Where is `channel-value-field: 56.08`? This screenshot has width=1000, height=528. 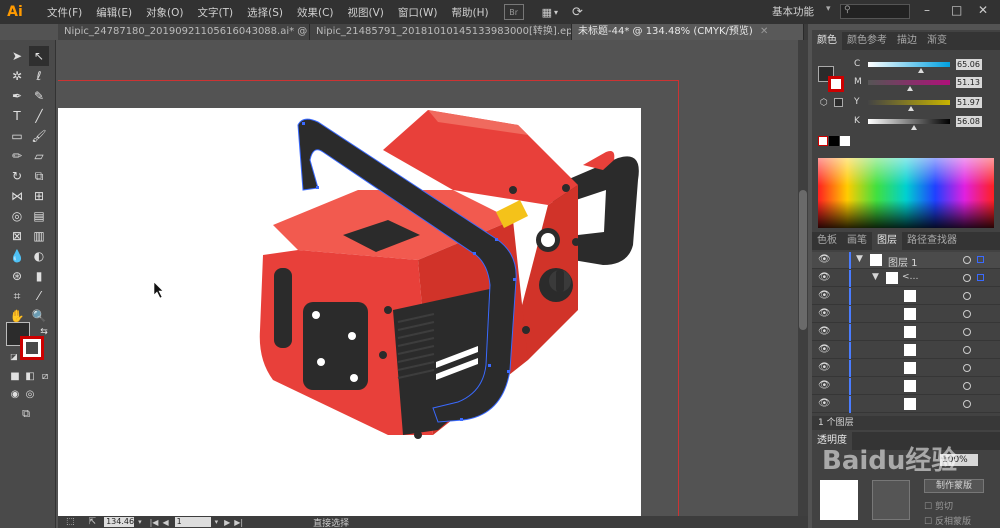
channel-value-field: 56.08 is located at coordinates (969, 121).